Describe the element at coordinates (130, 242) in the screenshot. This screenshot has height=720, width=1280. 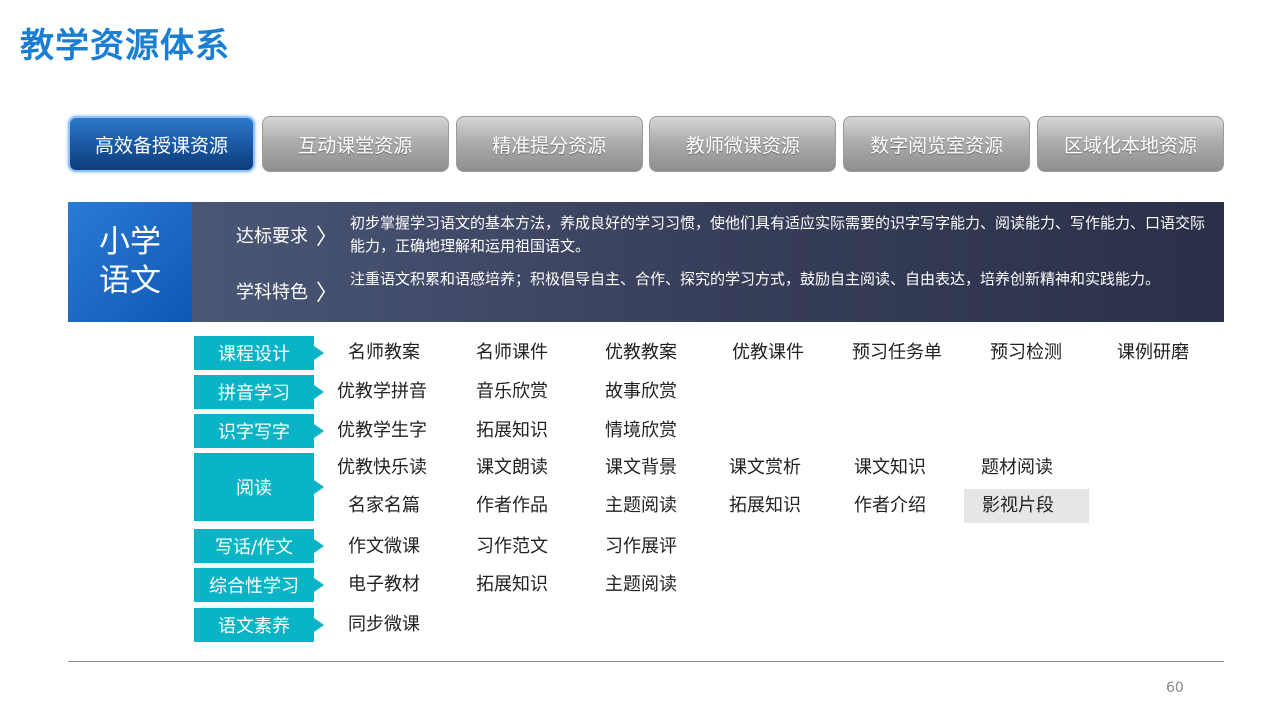
I see `subject-name-line1: 小学` at that location.